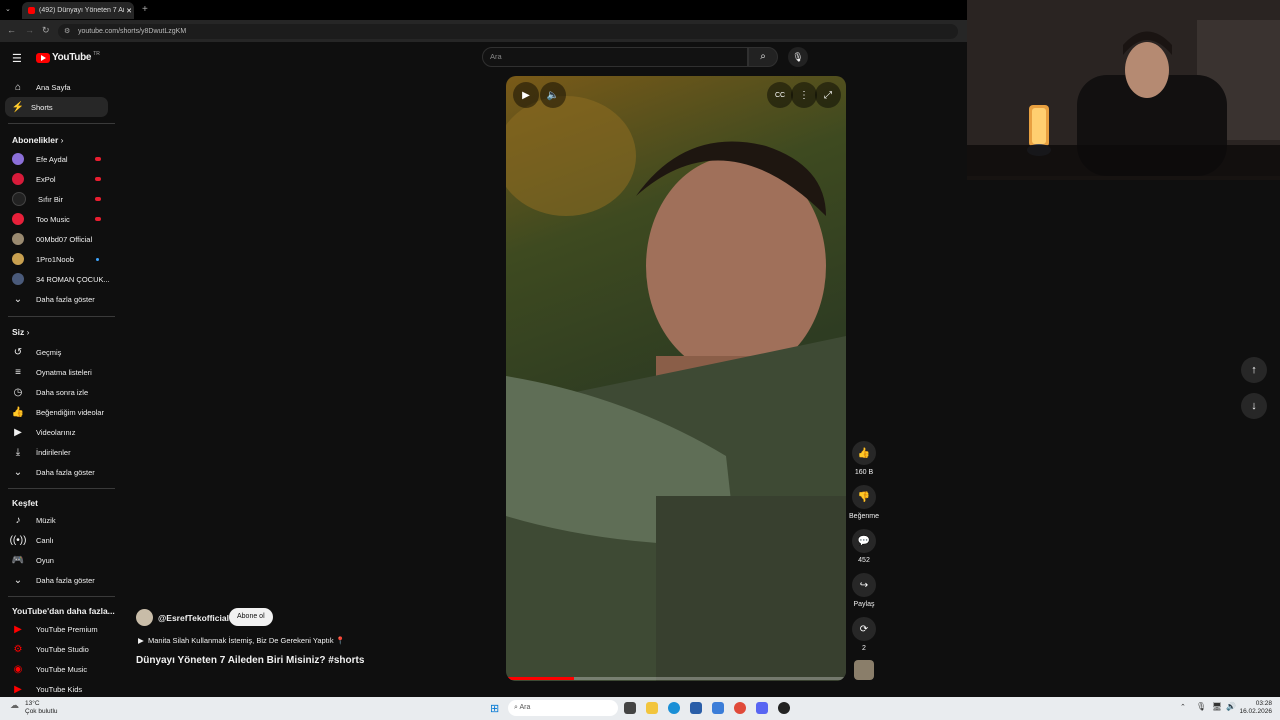 This screenshot has height=720, width=1280. What do you see at coordinates (1183, 707) in the screenshot?
I see `tray-chevron-icon: ⌃` at bounding box center [1183, 707].